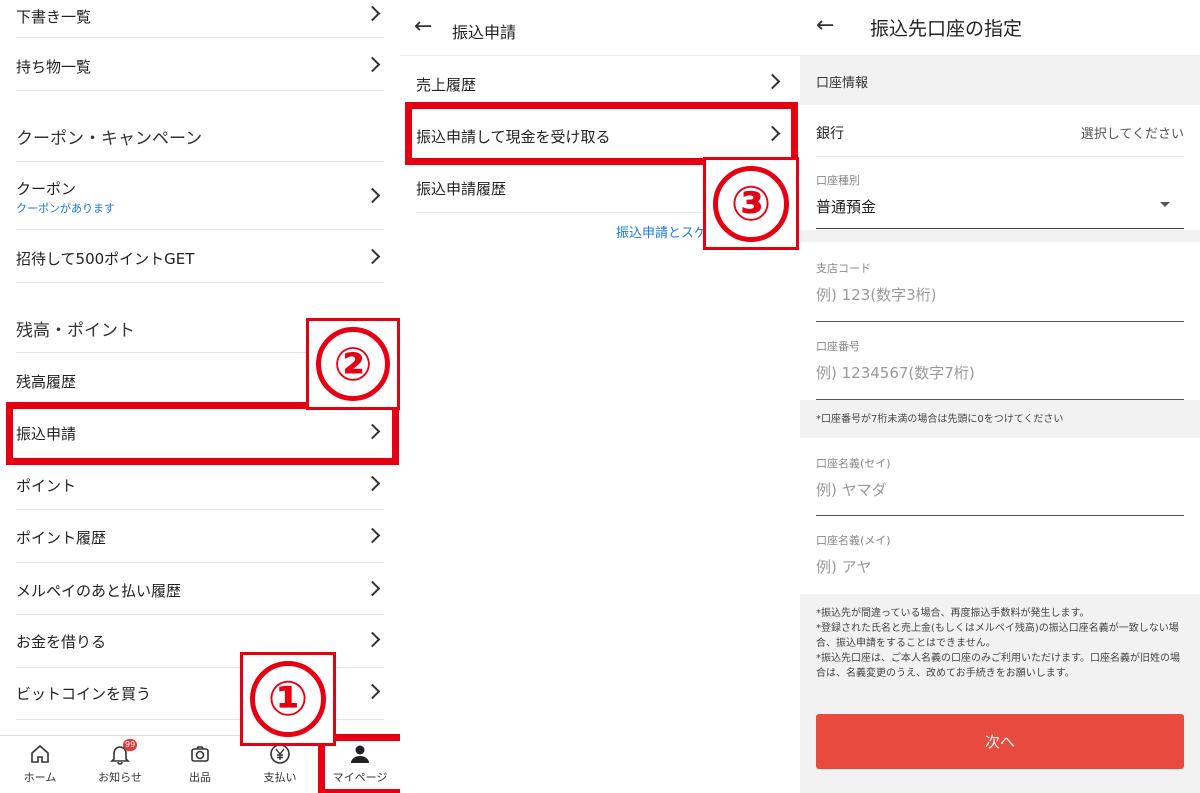 This screenshot has height=793, width=1200. I want to click on camera-icon, so click(200, 754).